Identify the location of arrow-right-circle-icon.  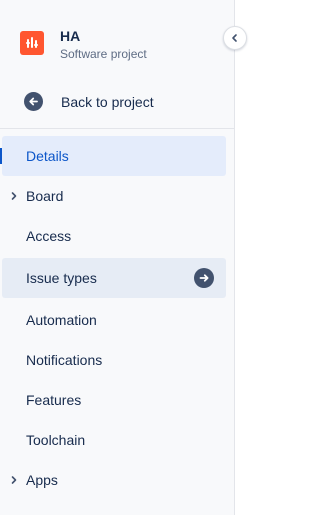
(204, 278).